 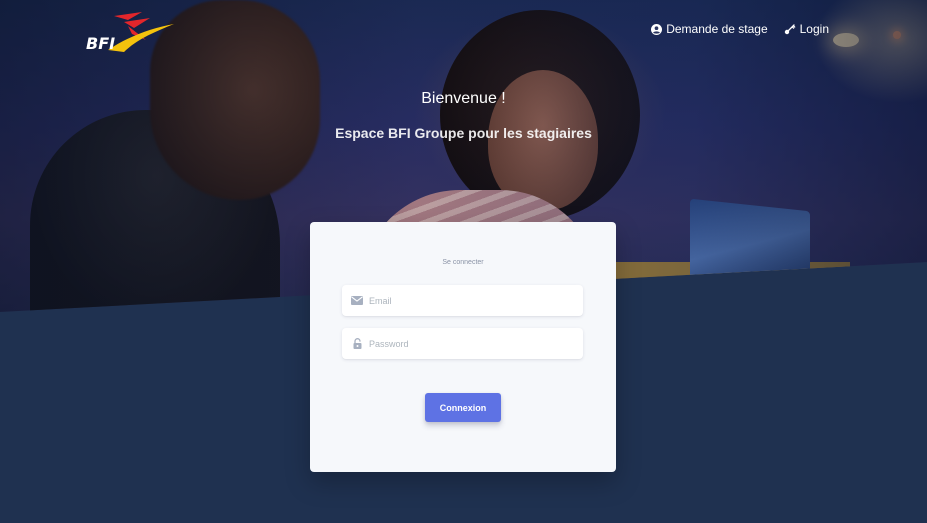 What do you see at coordinates (463, 133) in the screenshot?
I see `hero-subtitle: Espace BFI Groupe pour les stagiaires` at bounding box center [463, 133].